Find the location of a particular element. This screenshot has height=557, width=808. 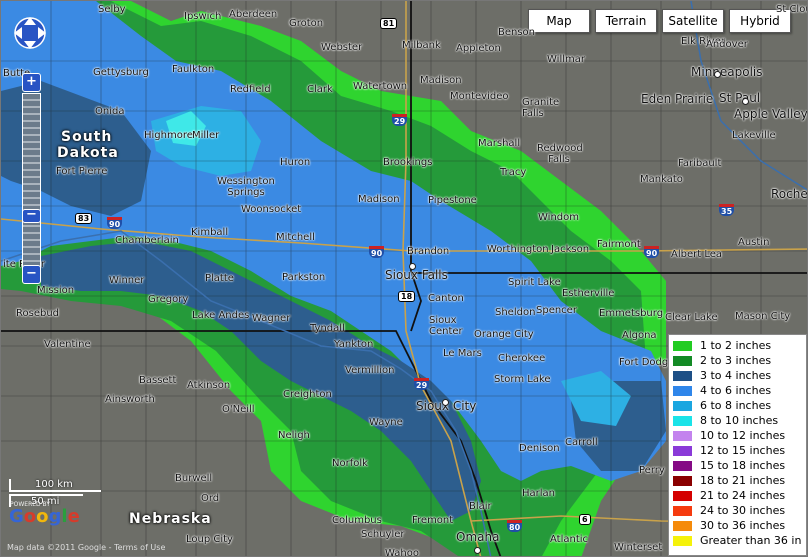

city-label: Parkston is located at coordinates (304, 277).